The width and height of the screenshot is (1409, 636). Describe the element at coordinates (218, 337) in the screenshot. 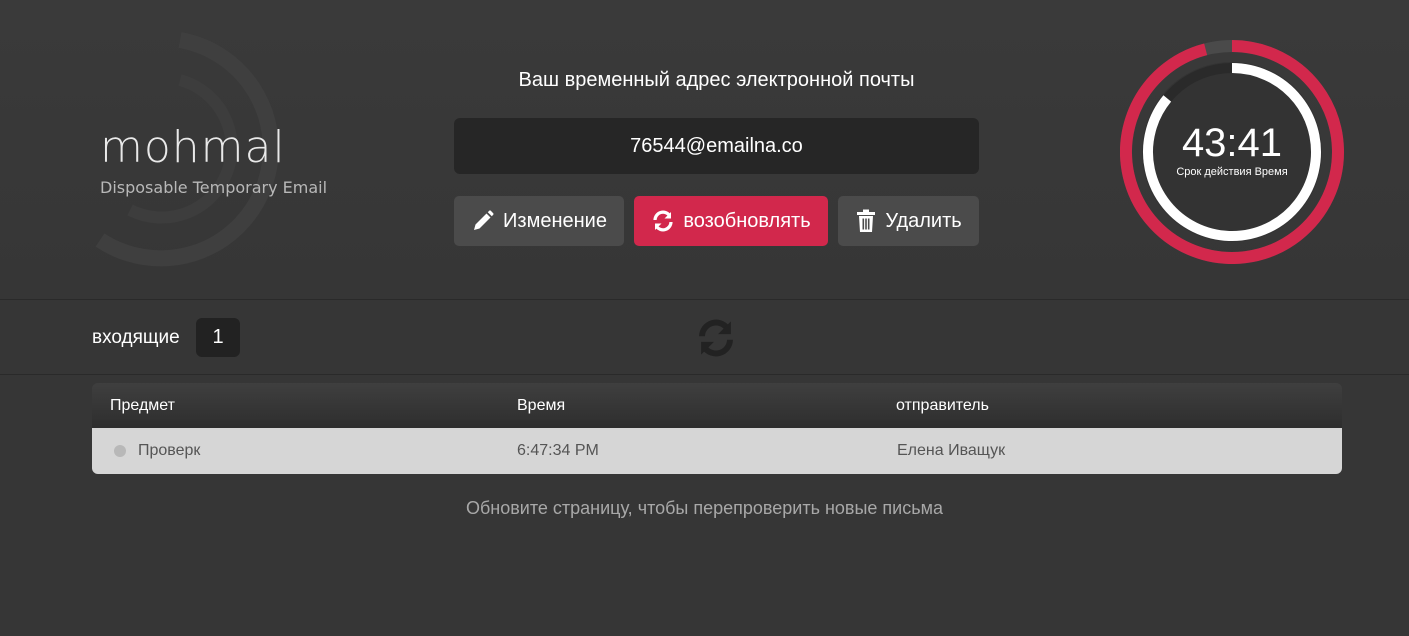

I see `inbox-count-badge: 1` at that location.